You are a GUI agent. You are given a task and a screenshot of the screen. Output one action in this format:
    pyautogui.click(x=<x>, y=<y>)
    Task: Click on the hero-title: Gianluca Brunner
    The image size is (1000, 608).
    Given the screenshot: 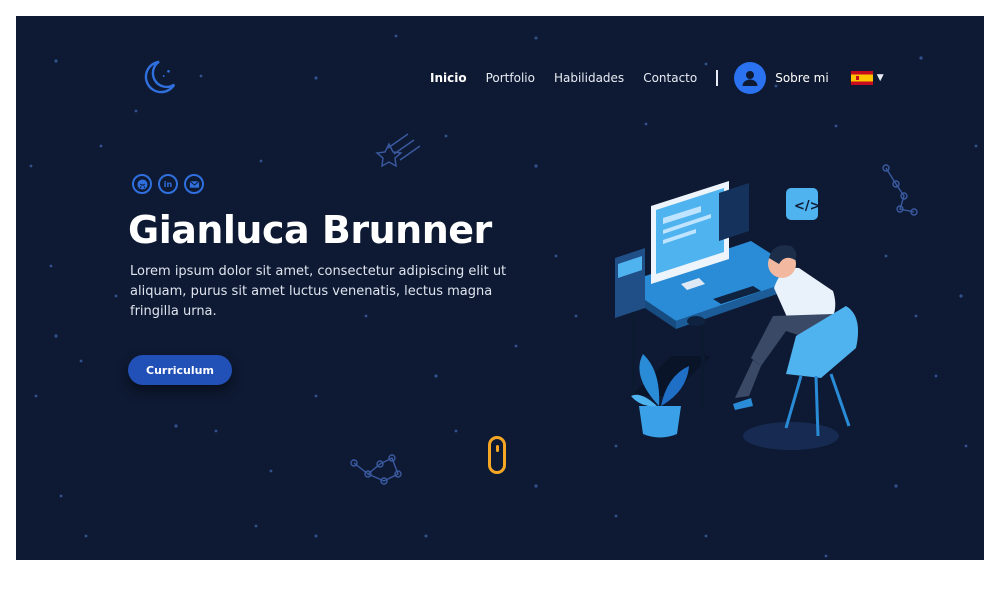 What is the action you would take?
    pyautogui.click(x=310, y=230)
    